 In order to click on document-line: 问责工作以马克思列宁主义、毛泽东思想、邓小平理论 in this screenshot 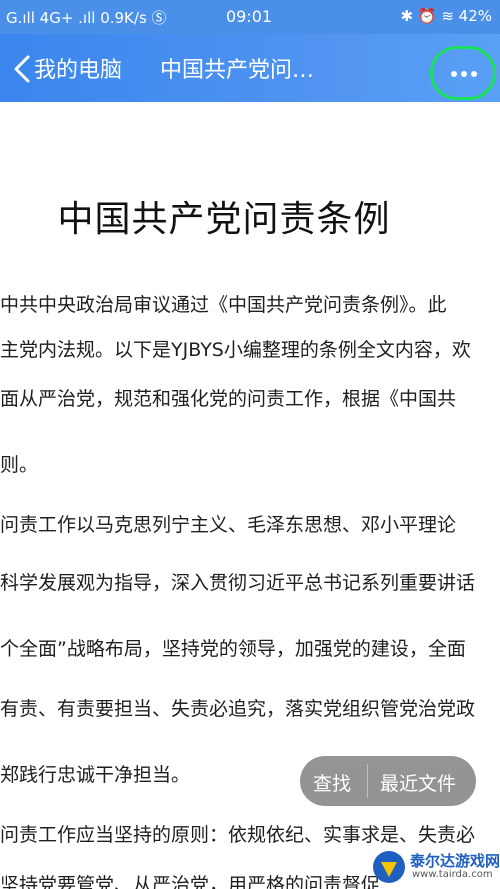, I will do `click(228, 525)`.